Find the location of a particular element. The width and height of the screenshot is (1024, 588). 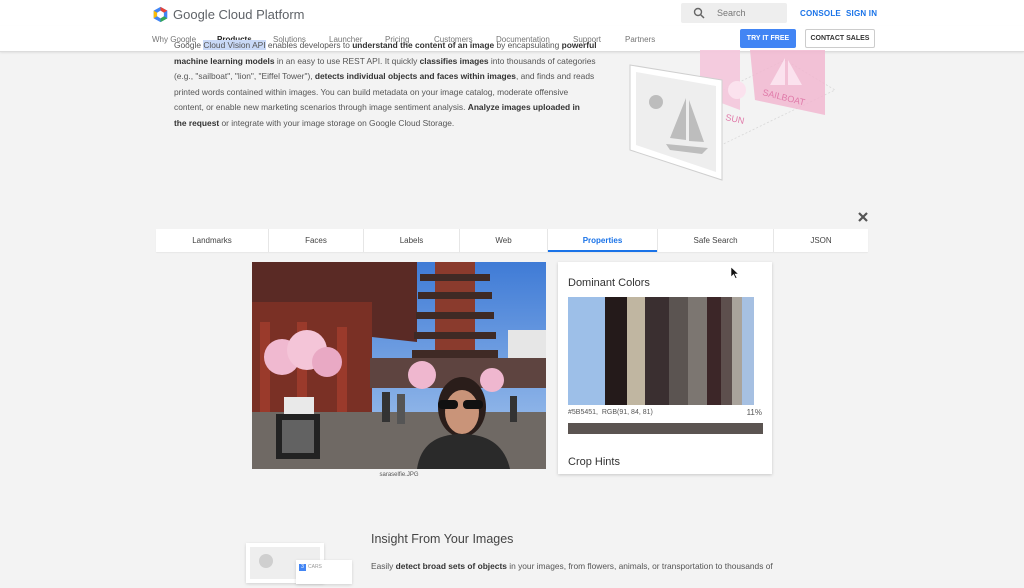

google-cloud-hexagon-icon is located at coordinates (160, 14).